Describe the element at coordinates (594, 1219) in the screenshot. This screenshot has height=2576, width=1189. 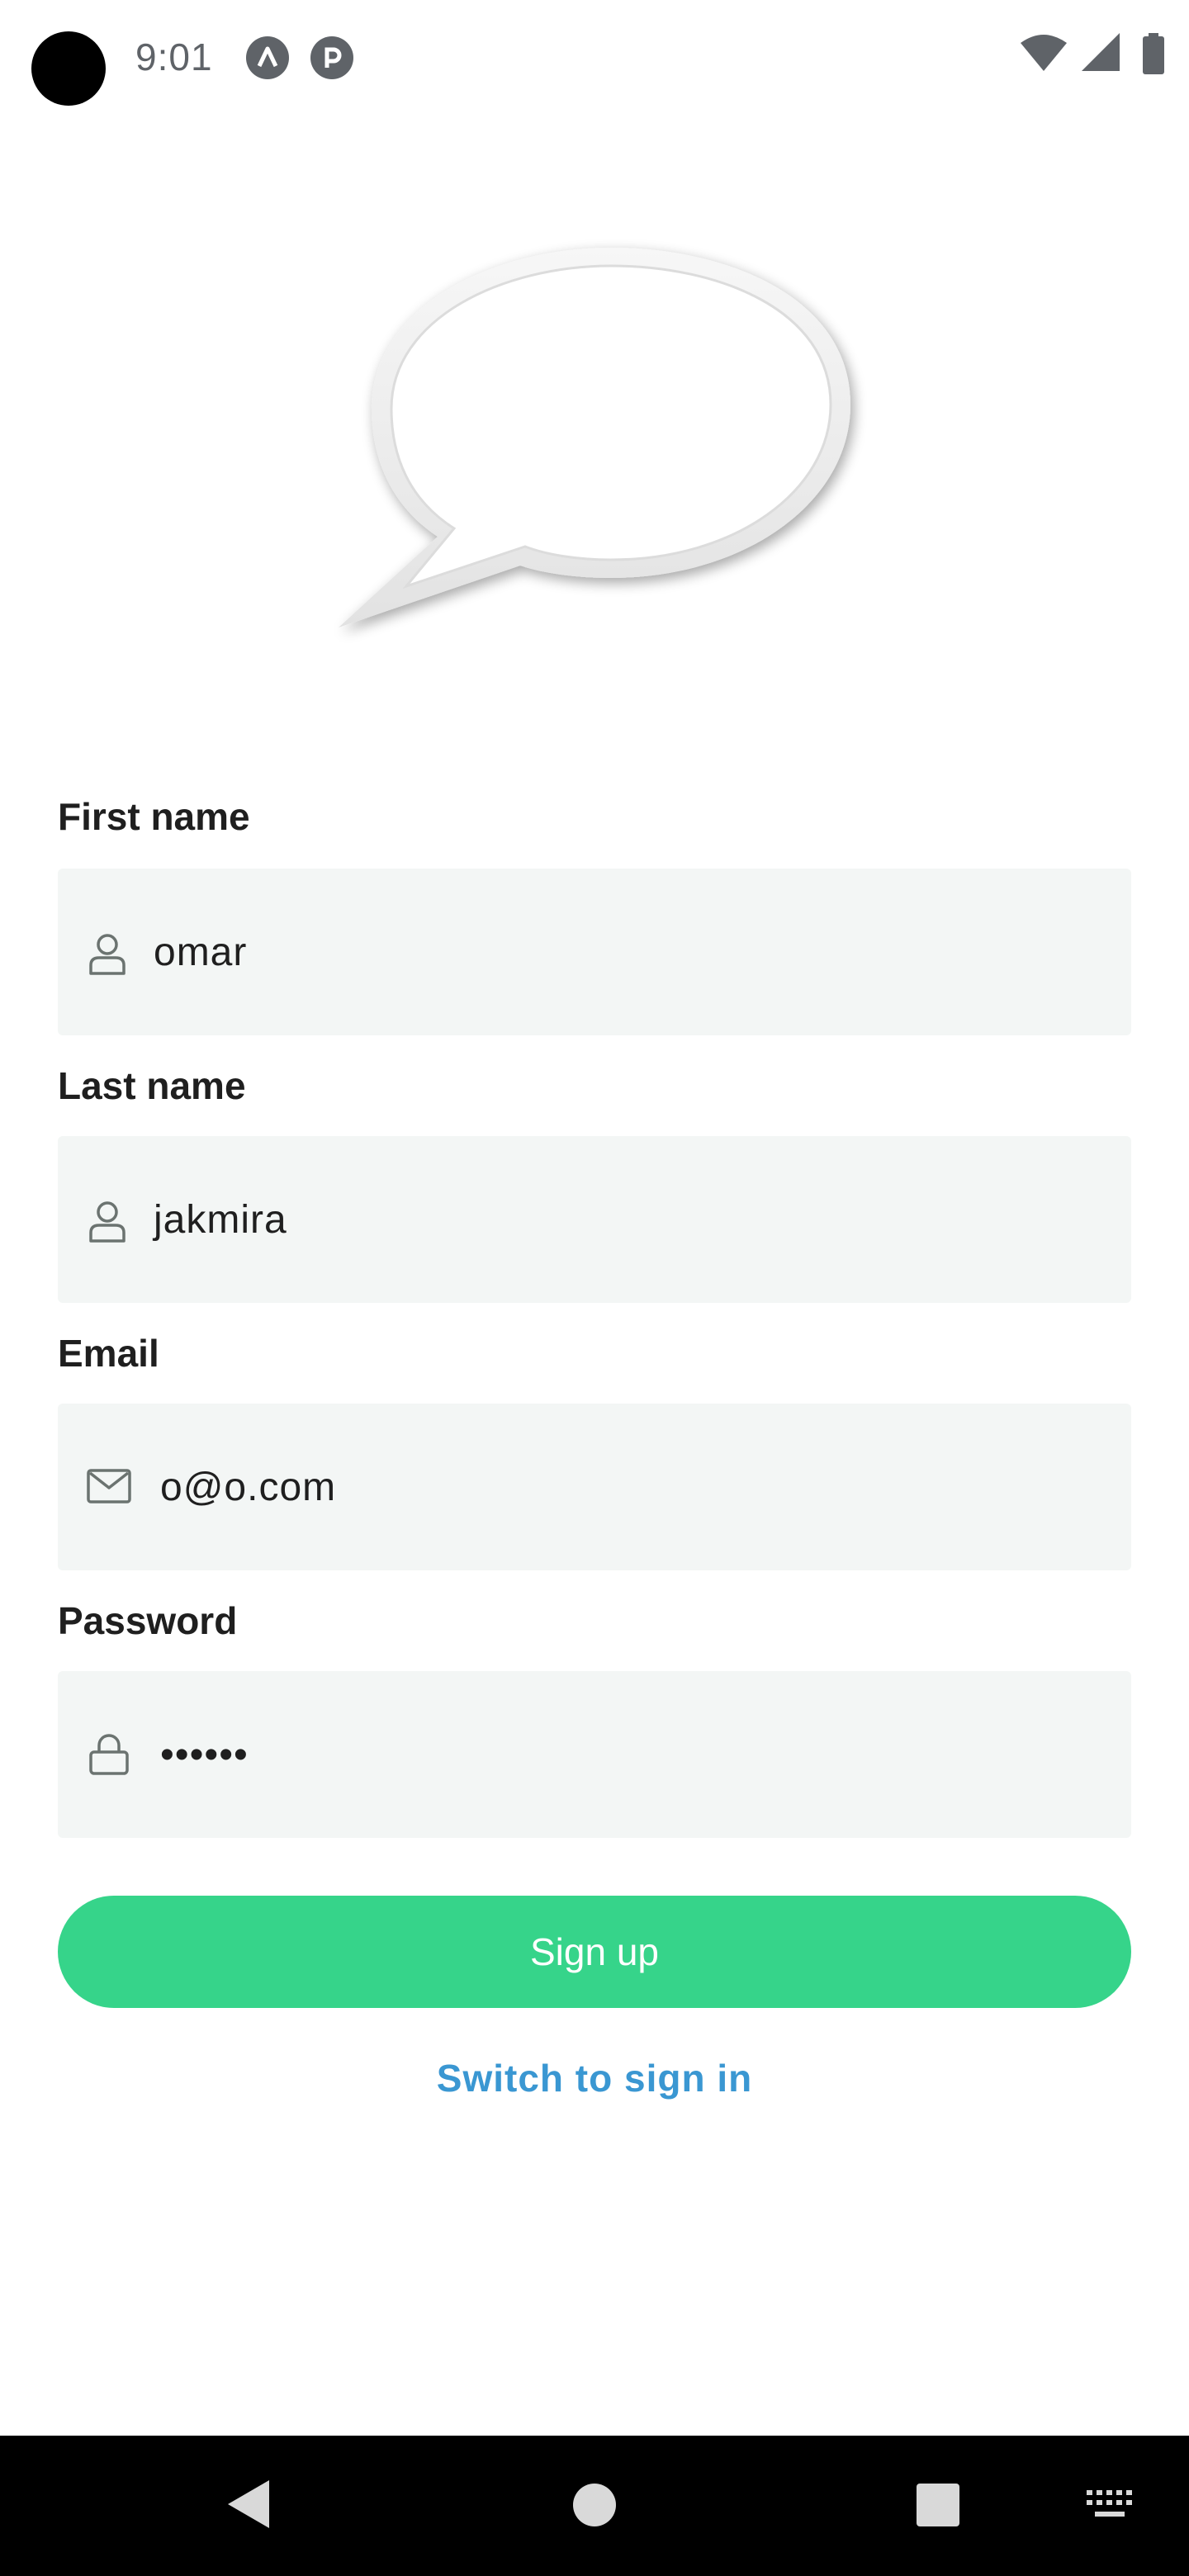
I see `last-name-field: jakmira` at that location.